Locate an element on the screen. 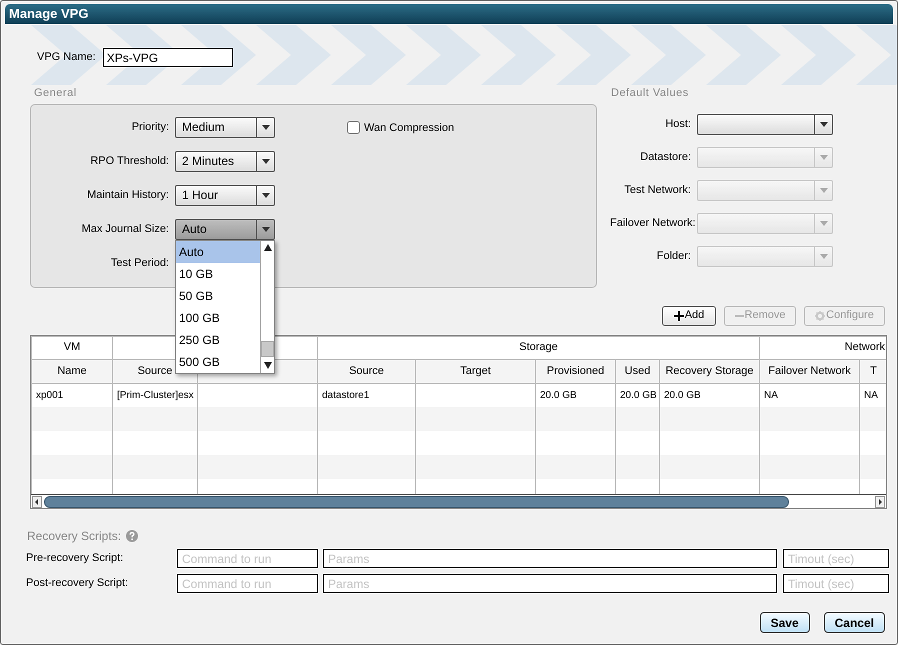 This screenshot has width=898, height=645. checkbox-box is located at coordinates (353, 127).